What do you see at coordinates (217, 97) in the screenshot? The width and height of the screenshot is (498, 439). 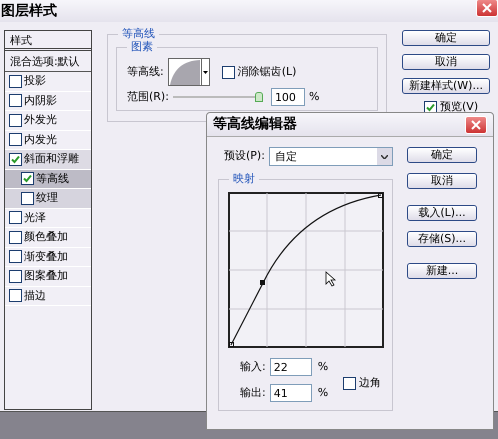 I see `range-slider` at bounding box center [217, 97].